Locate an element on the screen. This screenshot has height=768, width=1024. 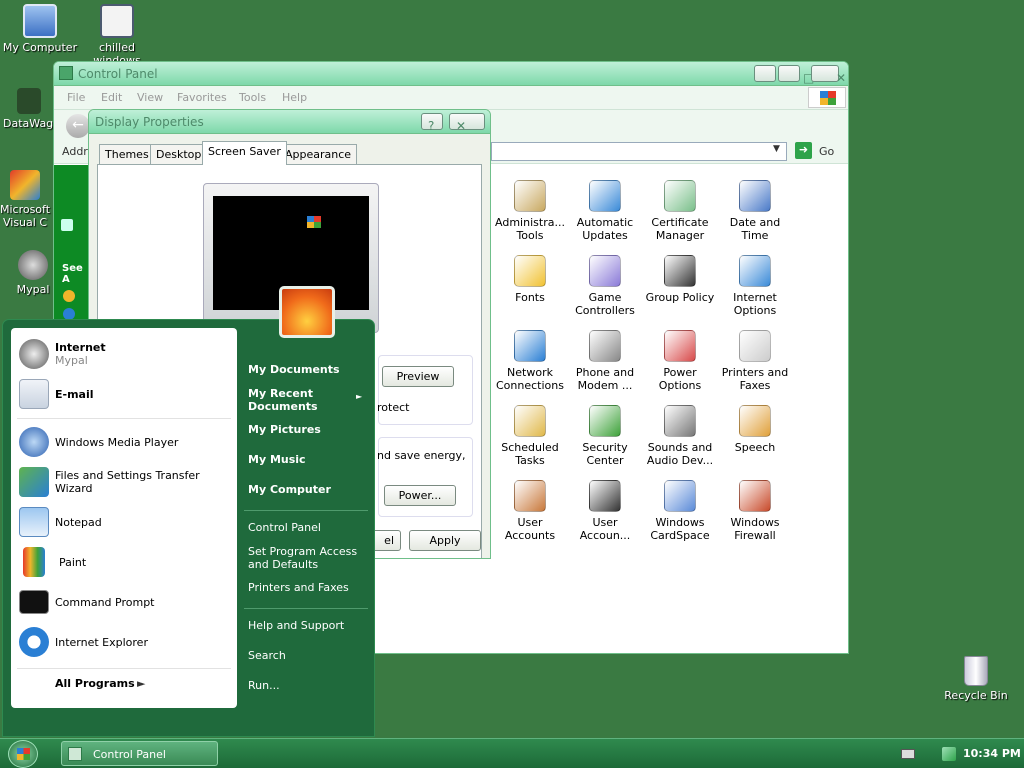
control-panel-item: Scheduled Tasks is located at coordinates (530, 436).